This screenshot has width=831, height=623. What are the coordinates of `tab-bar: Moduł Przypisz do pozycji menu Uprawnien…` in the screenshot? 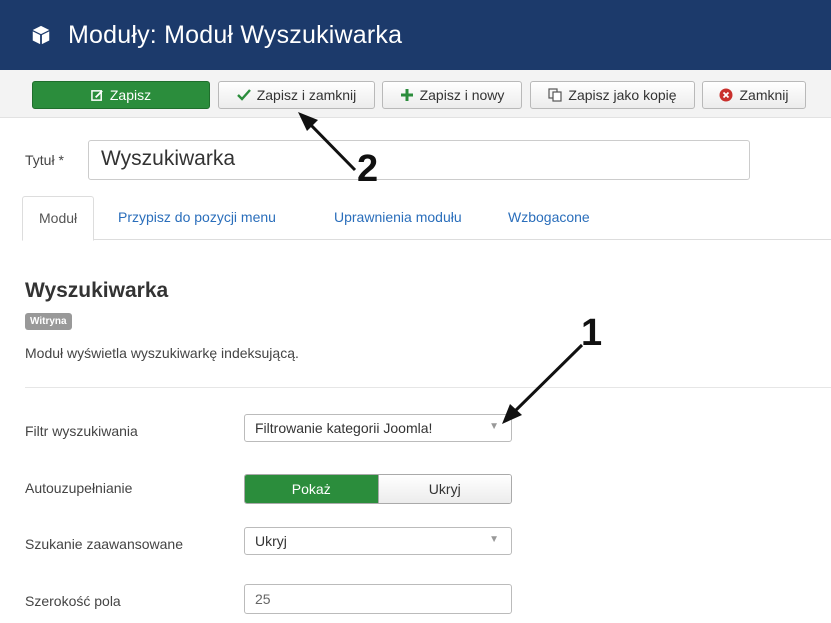 It's located at (426, 218).